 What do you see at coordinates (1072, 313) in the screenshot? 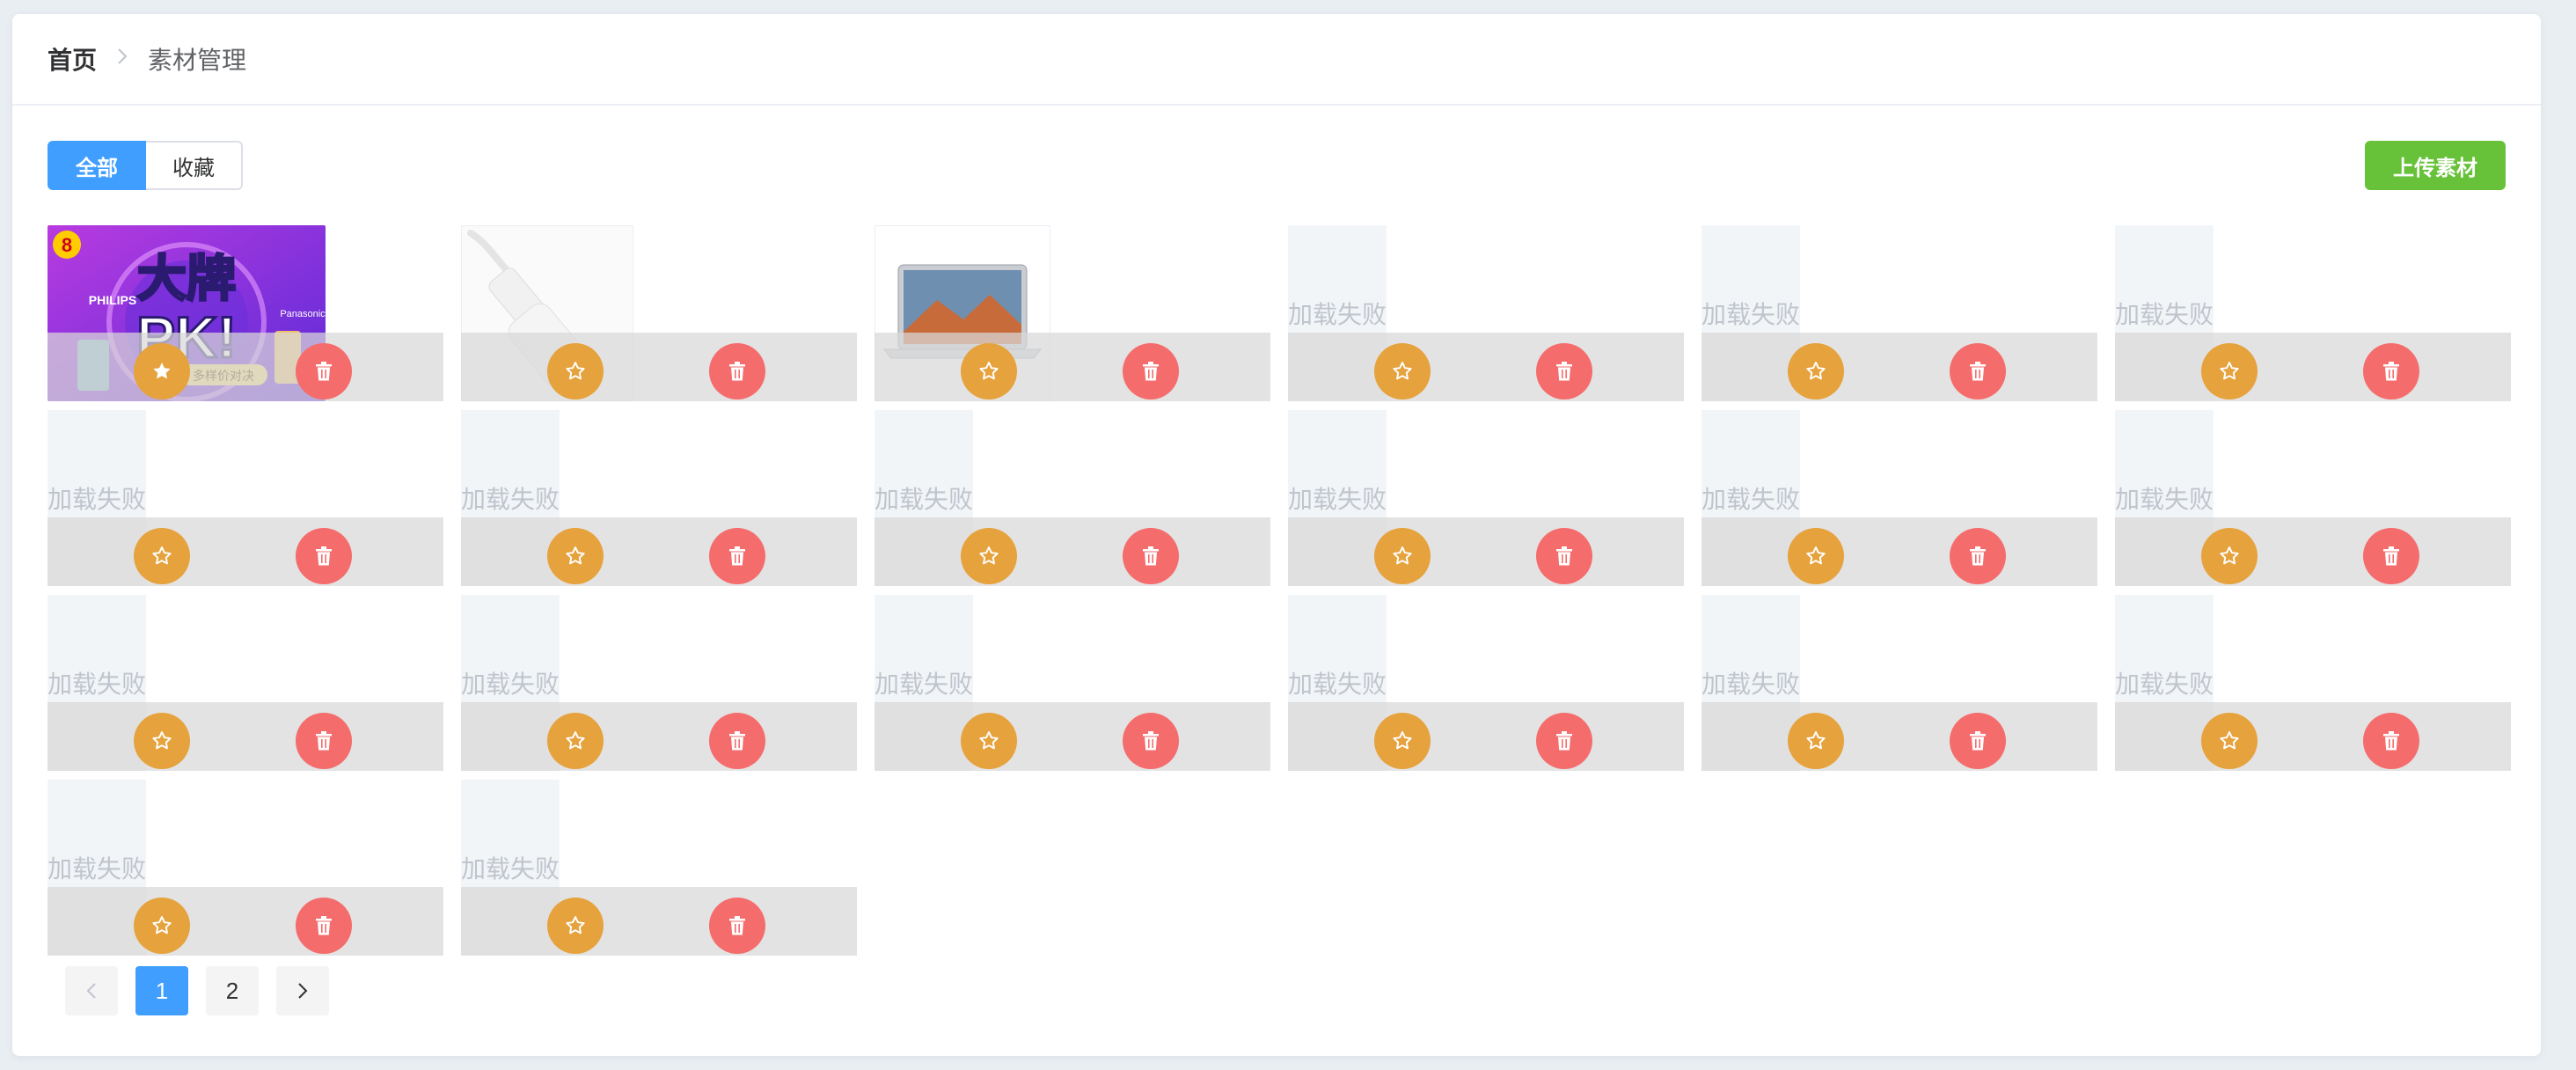
I see `asset-card` at bounding box center [1072, 313].